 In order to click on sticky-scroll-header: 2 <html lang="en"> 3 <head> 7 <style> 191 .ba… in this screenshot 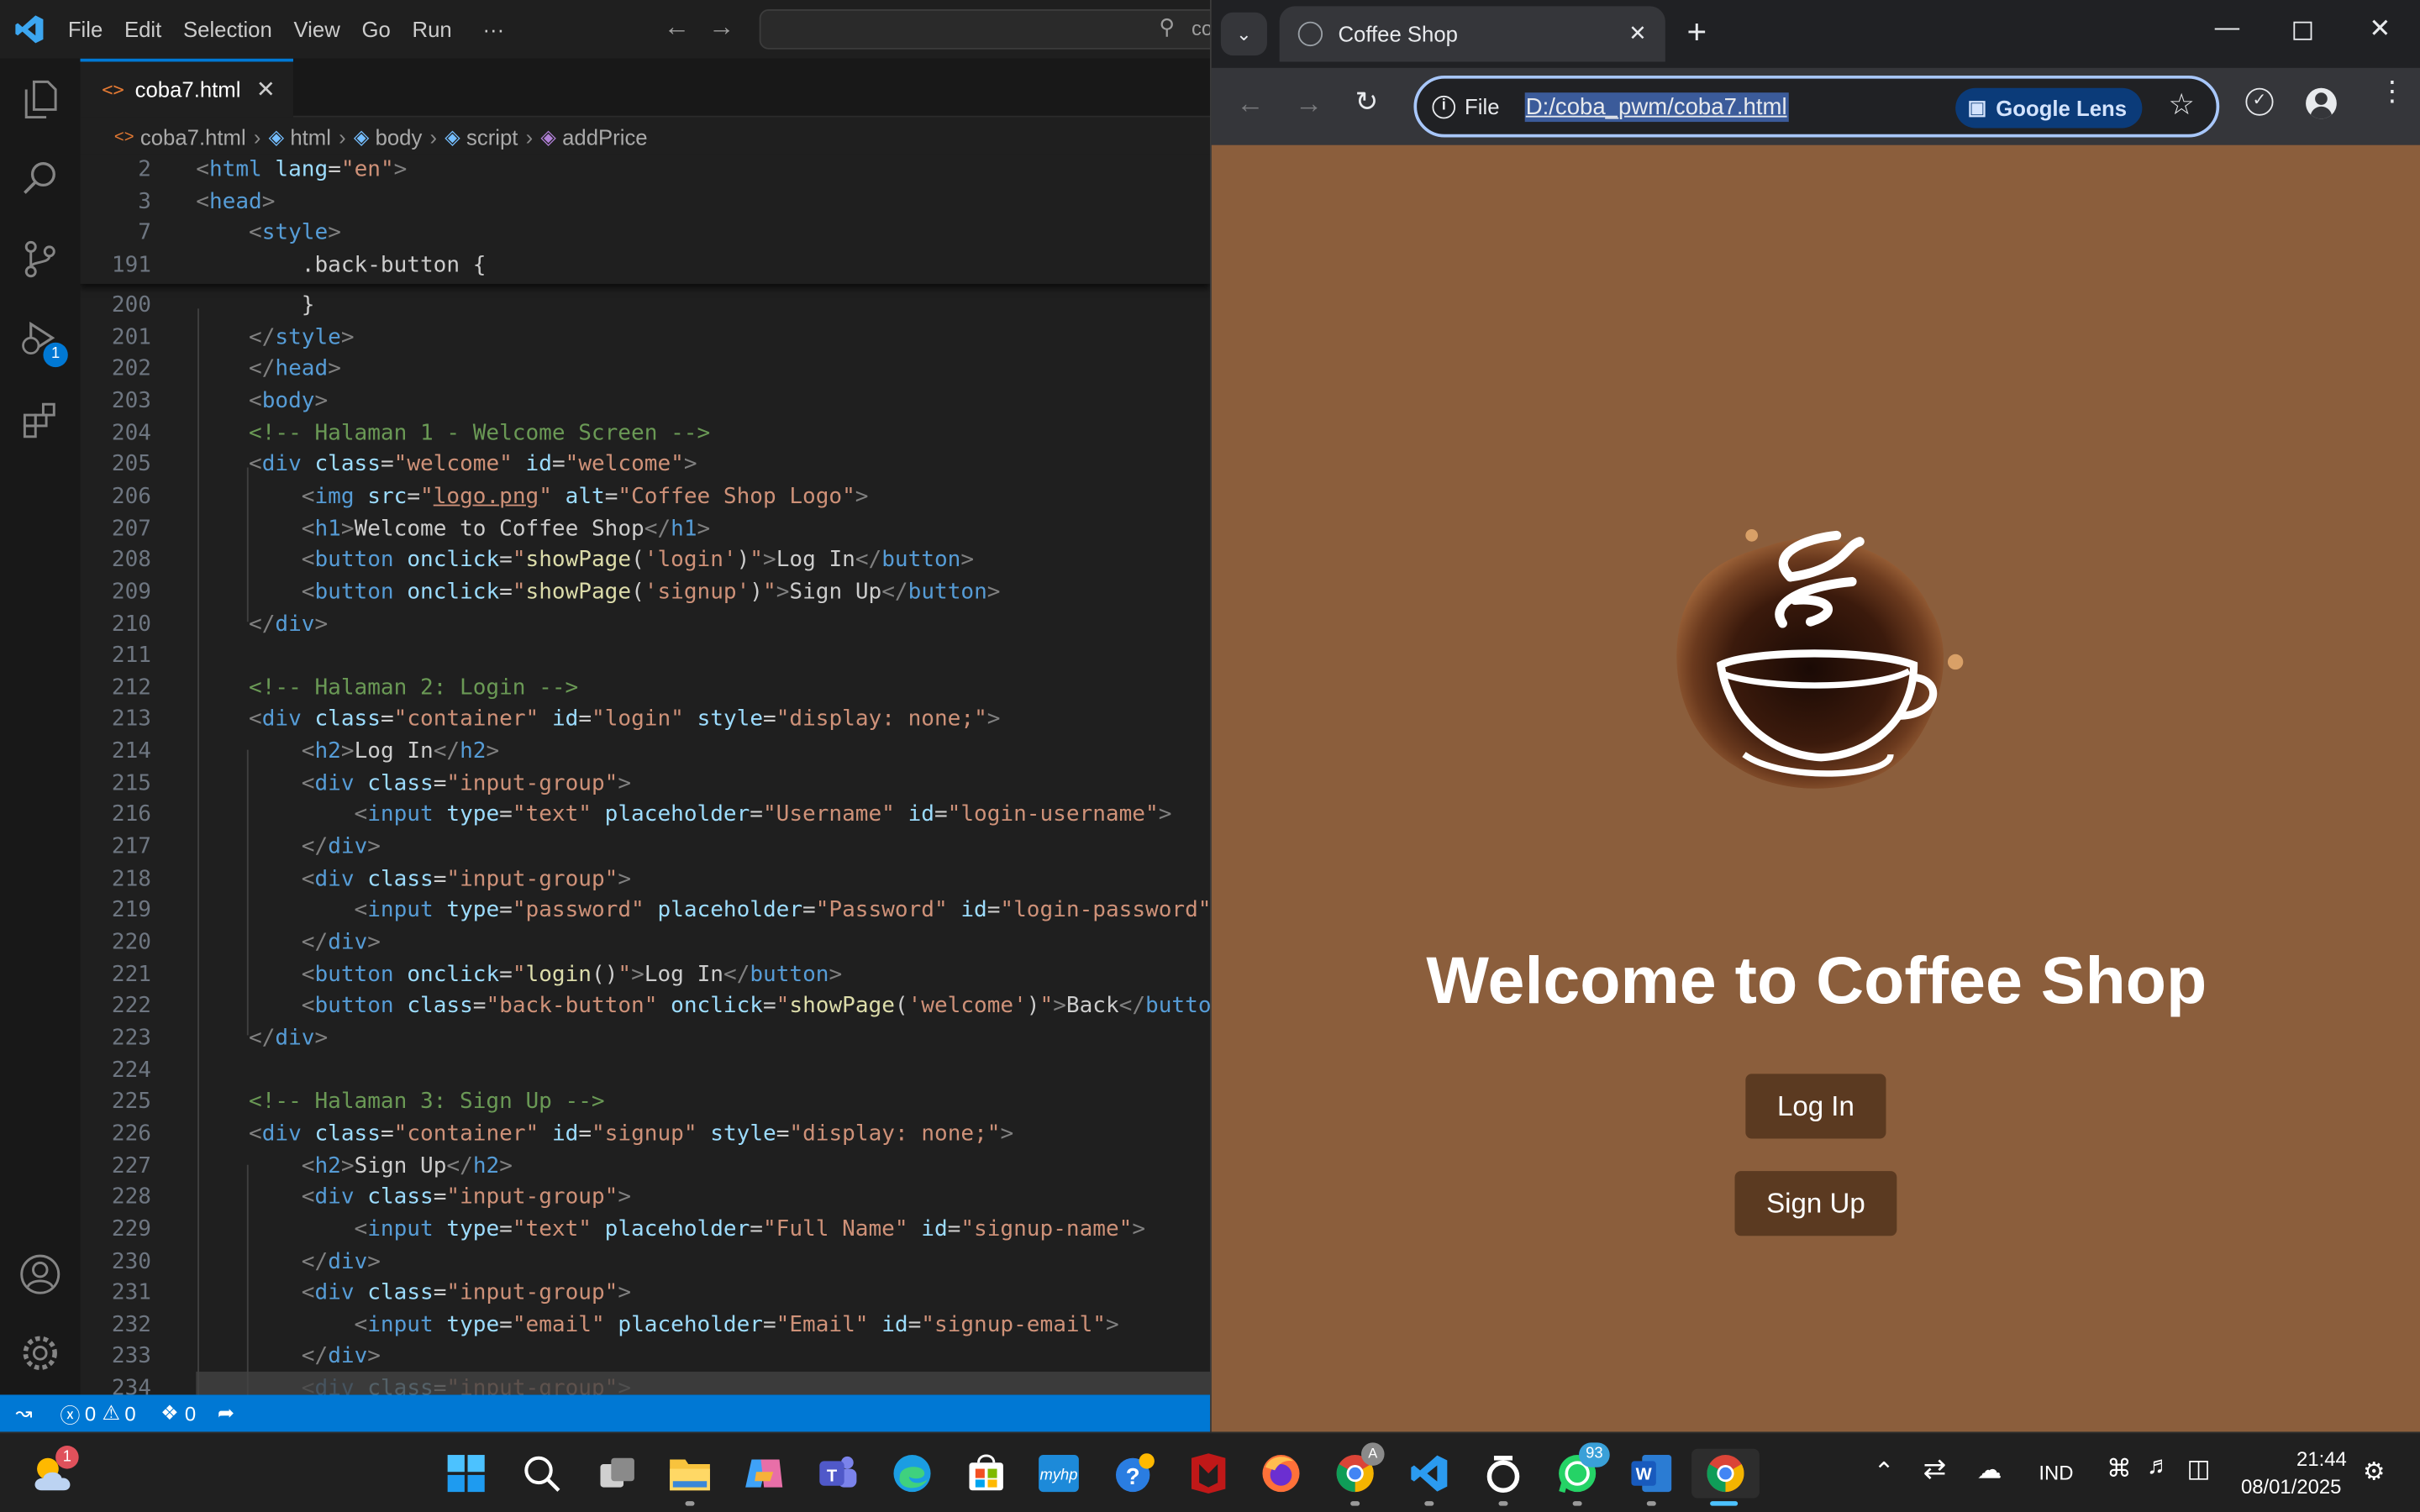, I will do `click(645, 219)`.